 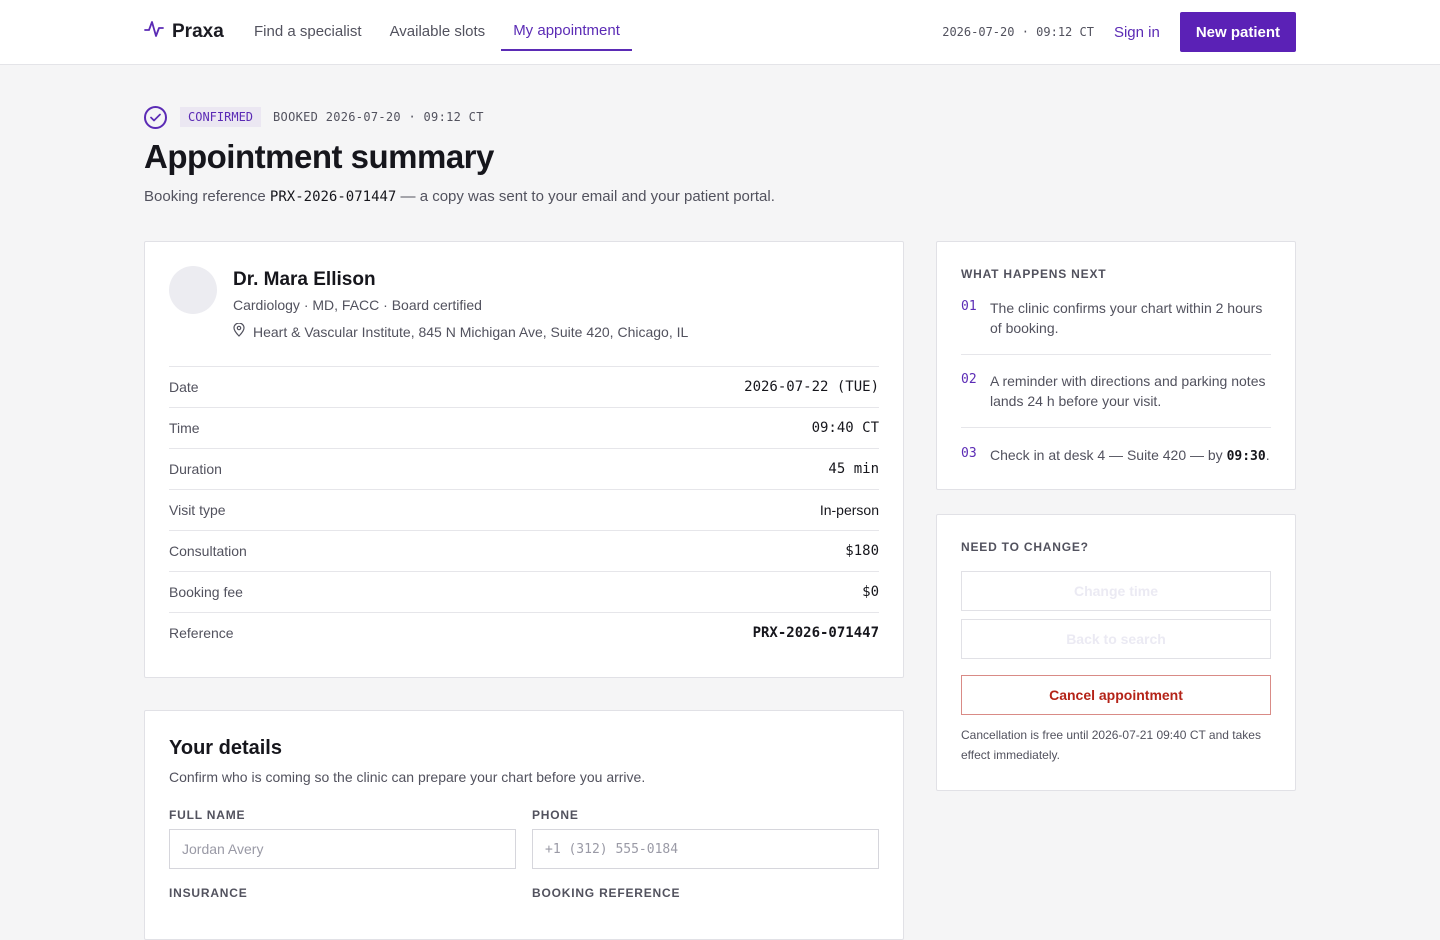 I want to click on booking-status: CONFIRMED BOOKED 2026-07-20 · 09:12 CT, so click(x=314, y=117).